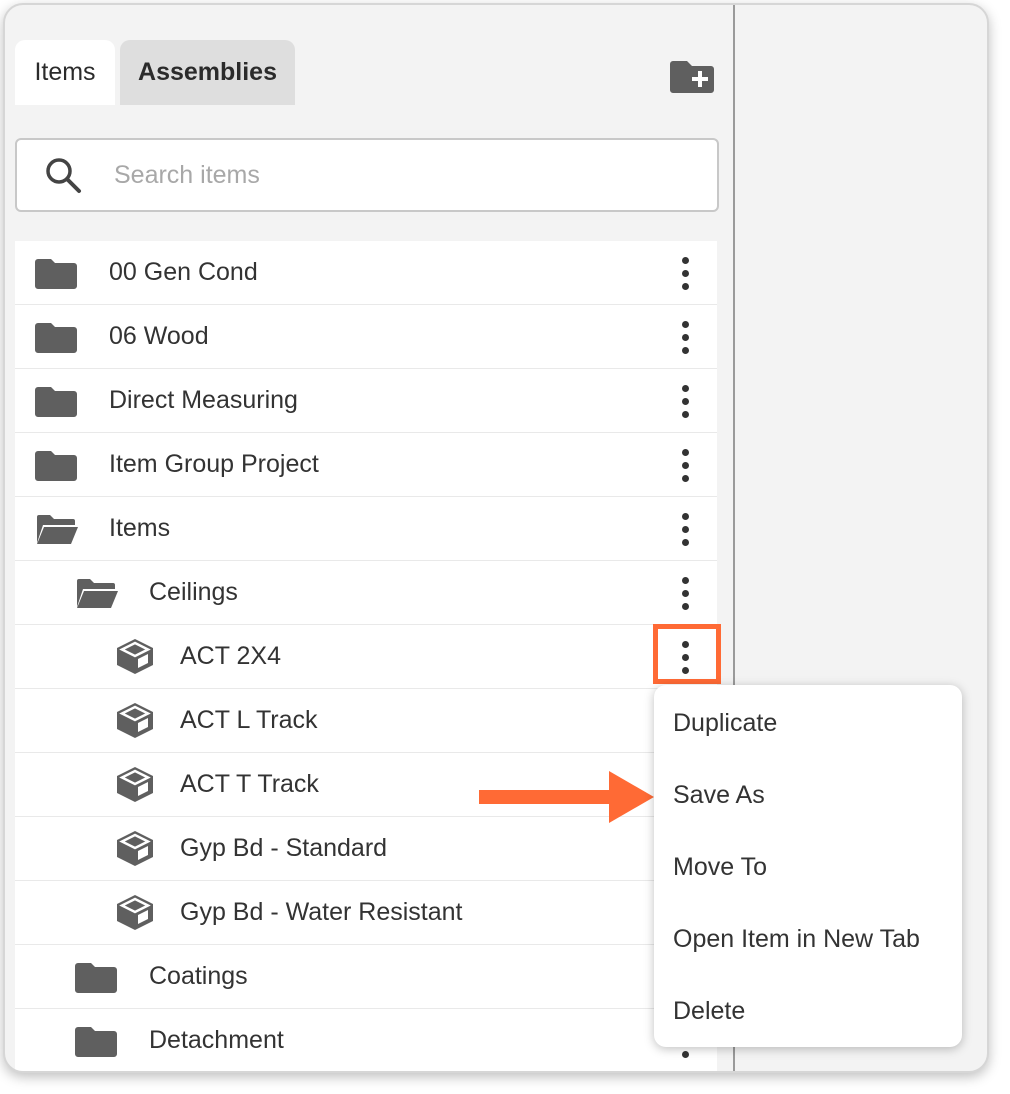 The width and height of the screenshot is (1010, 1094). Describe the element at coordinates (183, 272) in the screenshot. I see `tree-node-label: 00 Gen Cond` at that location.